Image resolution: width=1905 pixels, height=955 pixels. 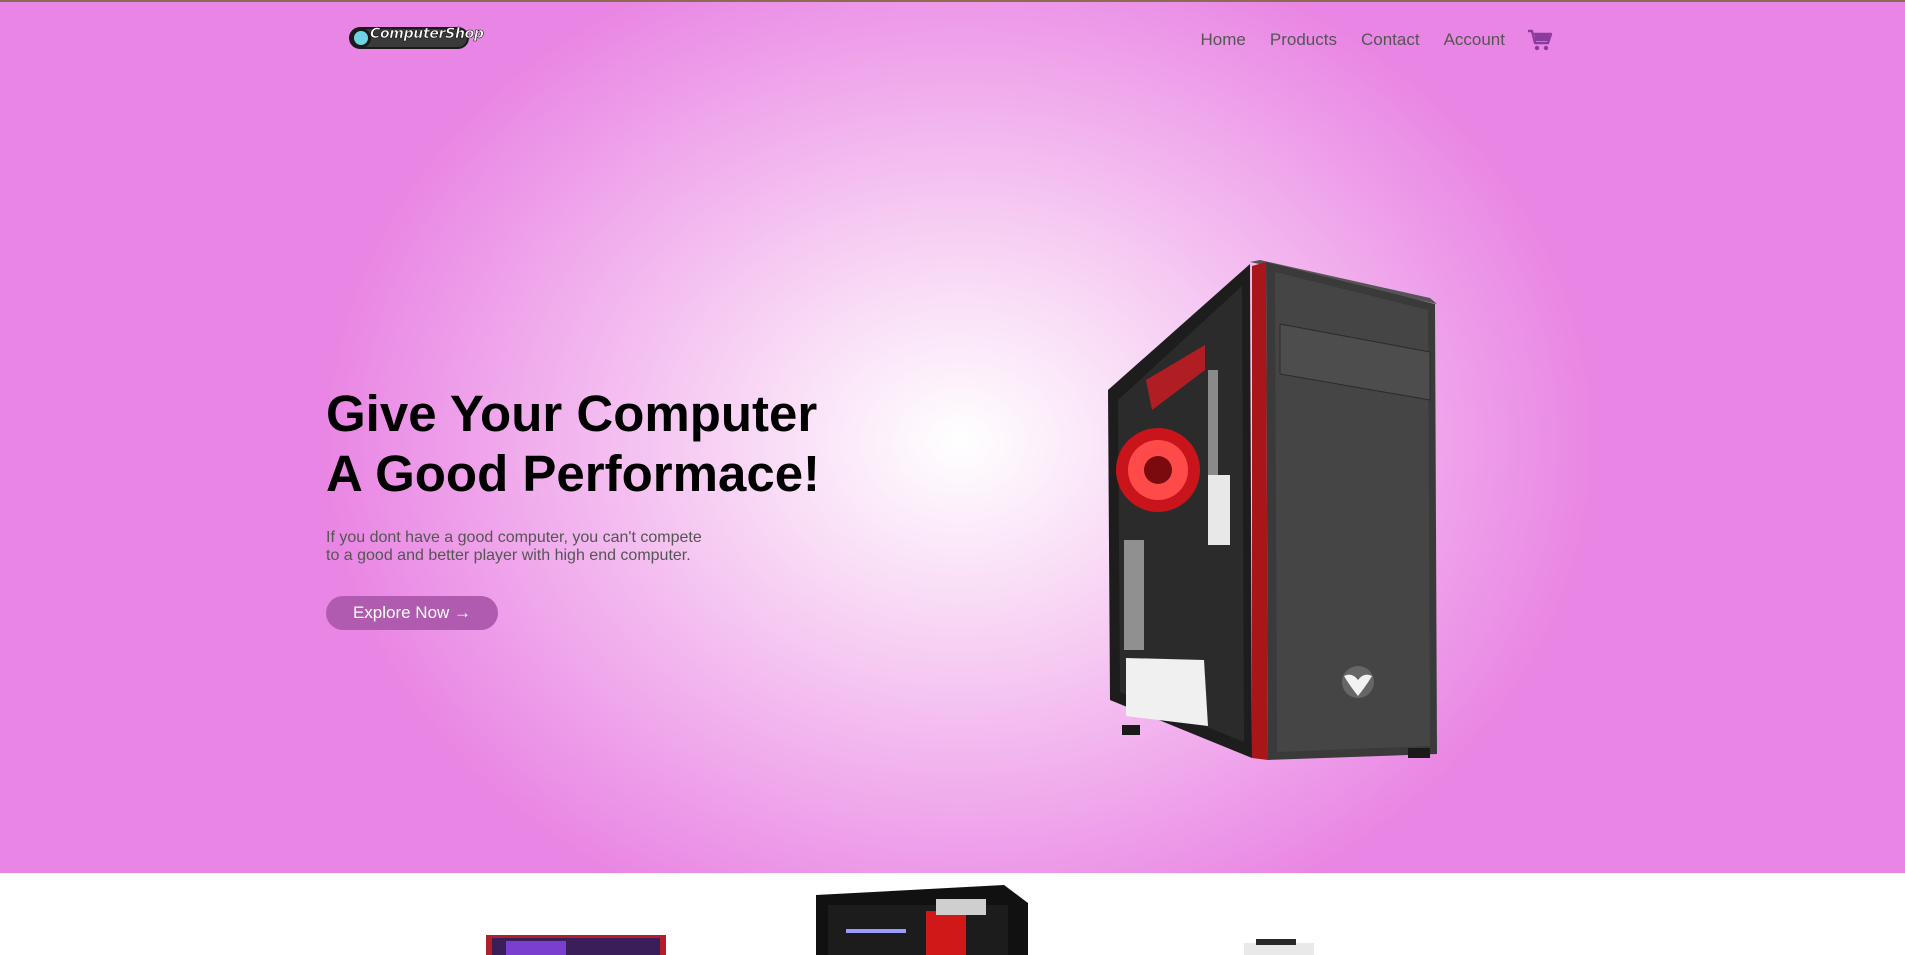 What do you see at coordinates (1390, 40) in the screenshot?
I see `nav-contact: Contact` at bounding box center [1390, 40].